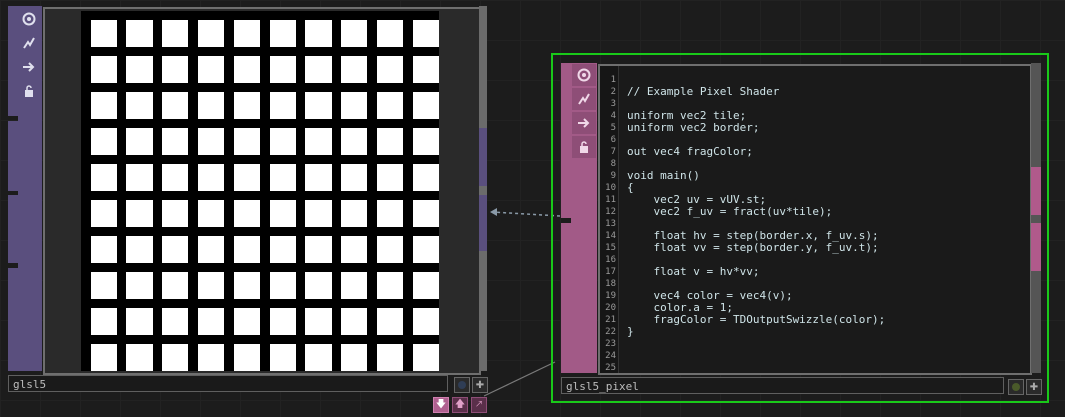 The width and height of the screenshot is (1065, 417). I want to click on line-number: 9, so click(613, 176).